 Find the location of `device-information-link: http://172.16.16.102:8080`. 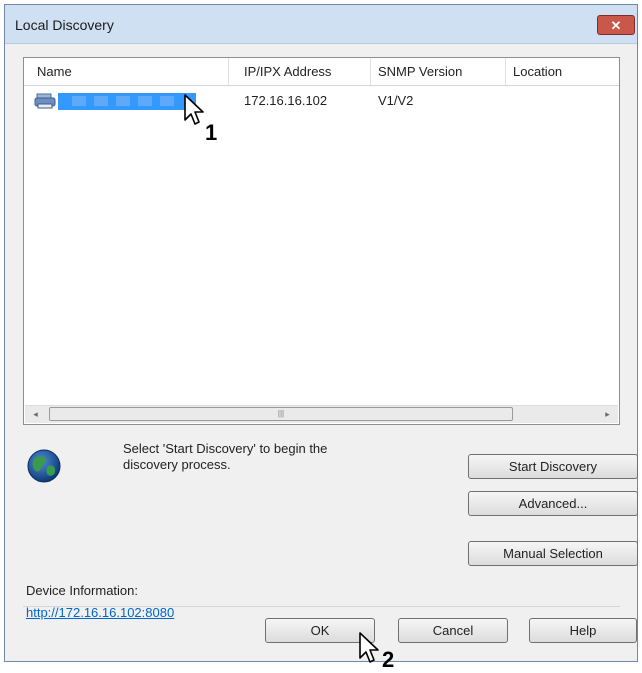

device-information-link: http://172.16.16.102:8080 is located at coordinates (100, 612).